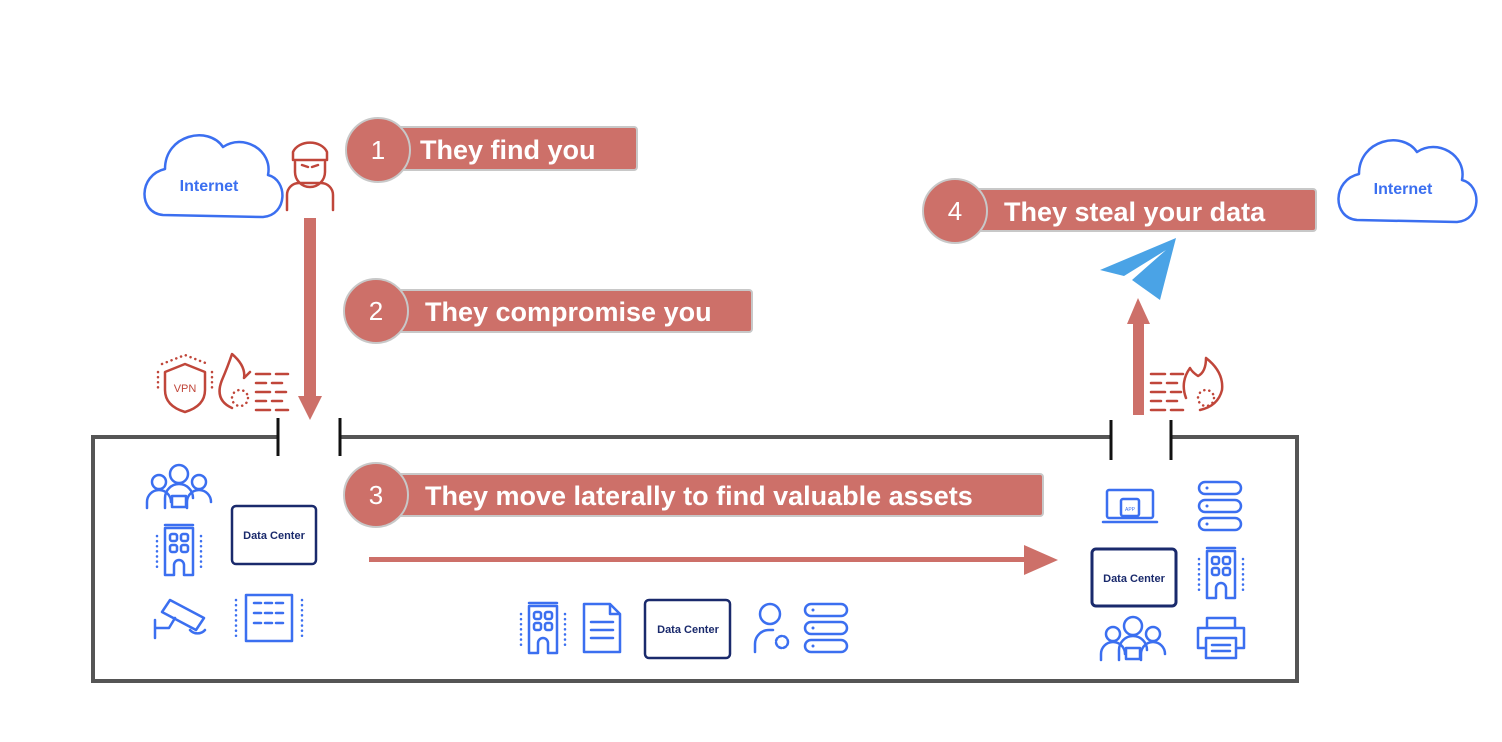  I want to click on step-number: 1, so click(378, 150).